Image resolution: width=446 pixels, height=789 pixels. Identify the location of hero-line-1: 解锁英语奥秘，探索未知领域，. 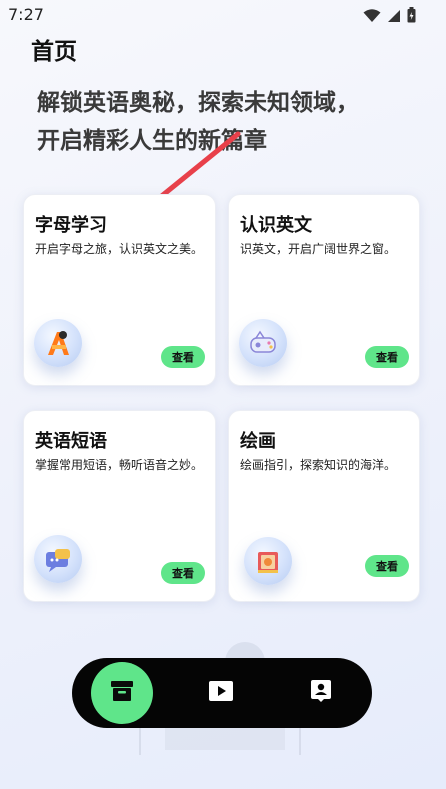
(198, 103).